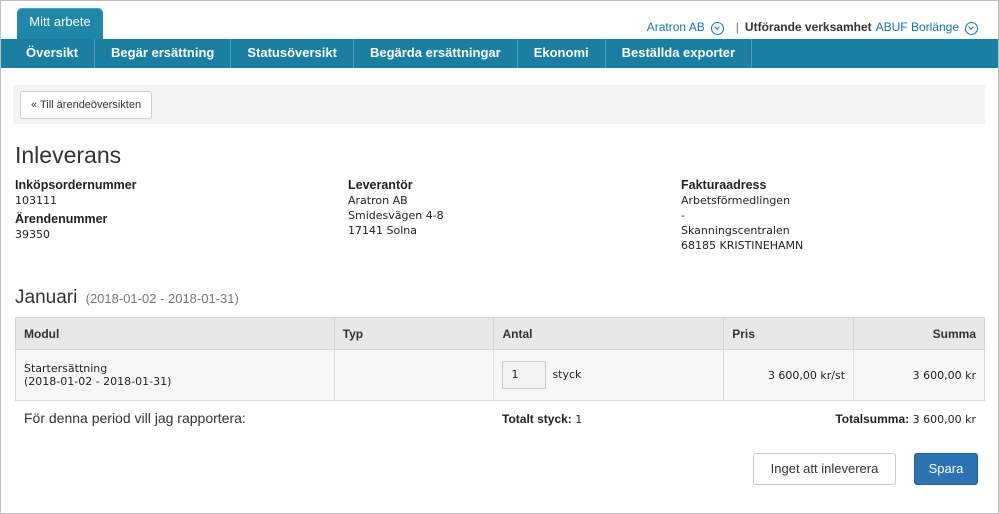 This screenshot has height=514, width=999. What do you see at coordinates (98, 381) in the screenshot?
I see `module-period: (2018-01-02 - 2018-01-31)` at bounding box center [98, 381].